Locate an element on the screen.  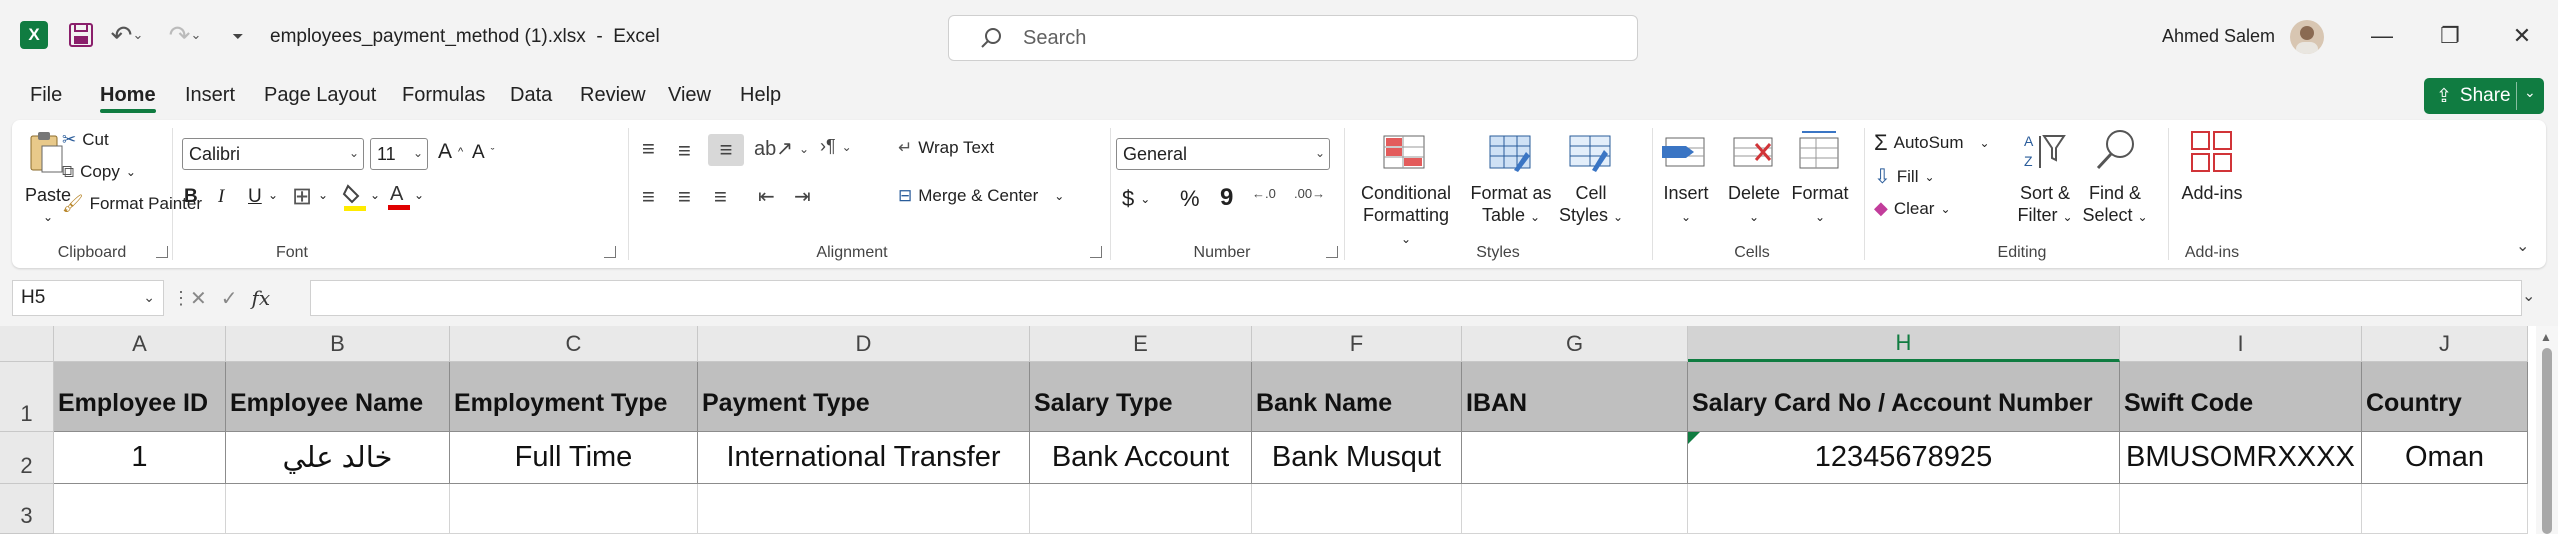
cell-c2: Full Time is located at coordinates (574, 458).